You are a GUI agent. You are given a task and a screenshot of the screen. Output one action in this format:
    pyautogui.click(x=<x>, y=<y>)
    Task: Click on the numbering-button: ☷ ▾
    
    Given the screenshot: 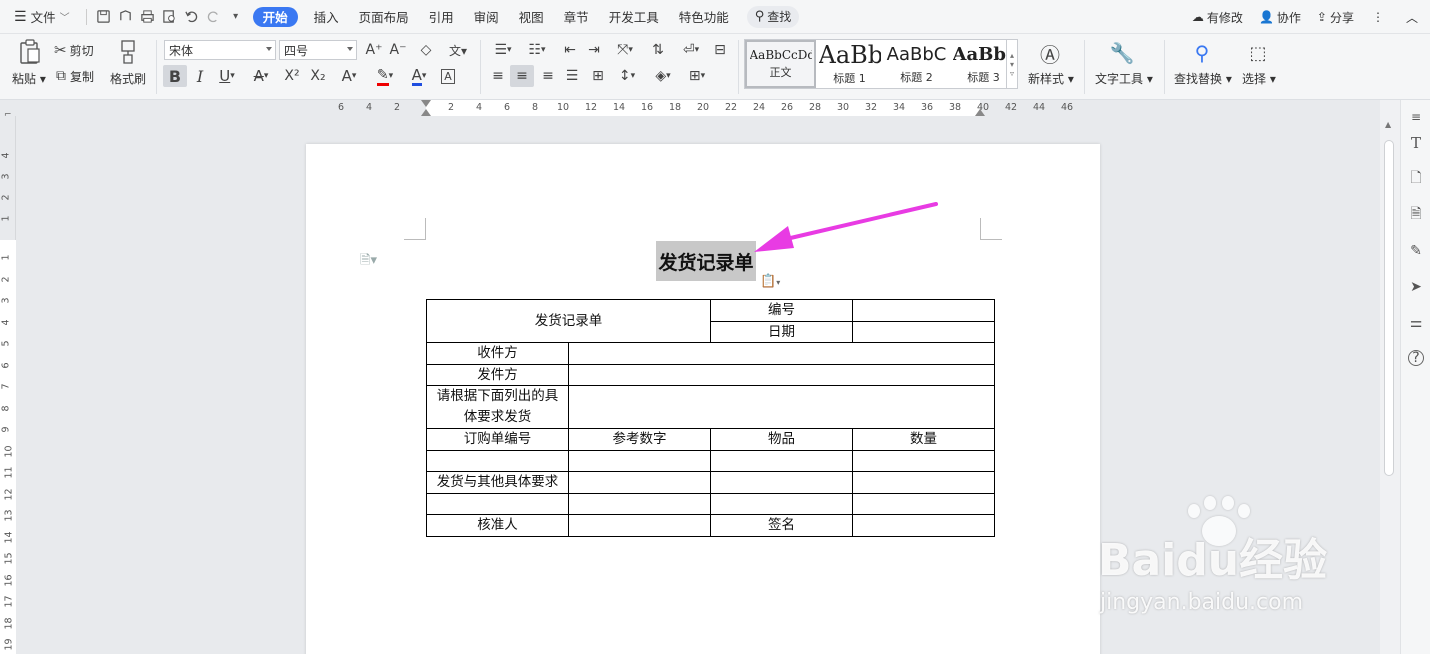 What is the action you would take?
    pyautogui.click(x=537, y=50)
    